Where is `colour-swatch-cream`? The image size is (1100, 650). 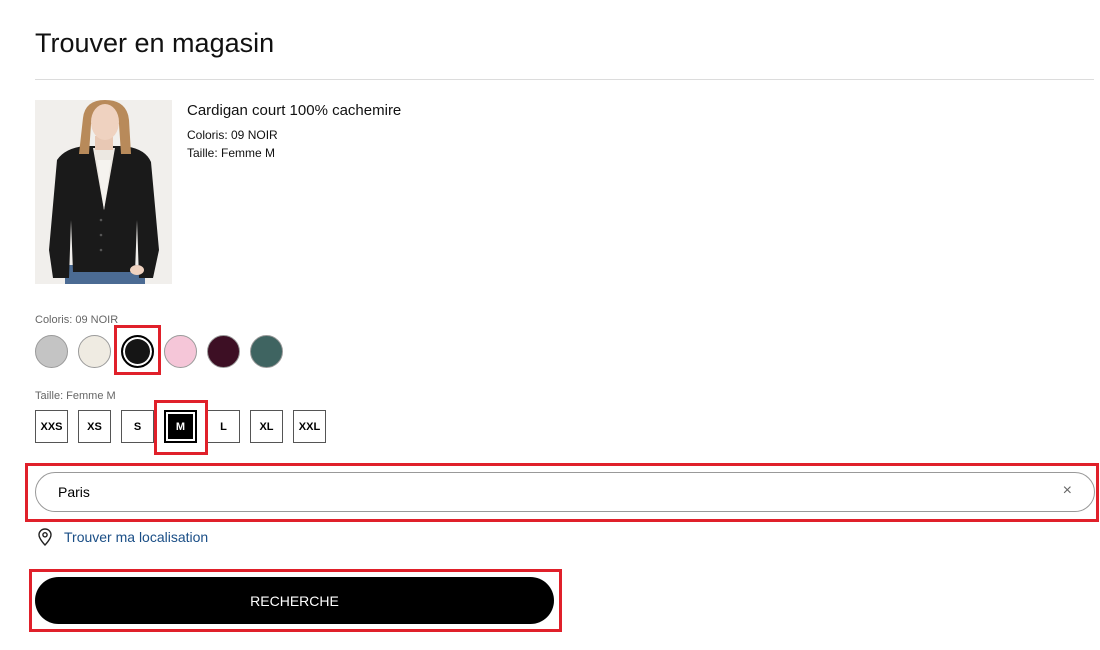
colour-swatch-cream is located at coordinates (94, 351).